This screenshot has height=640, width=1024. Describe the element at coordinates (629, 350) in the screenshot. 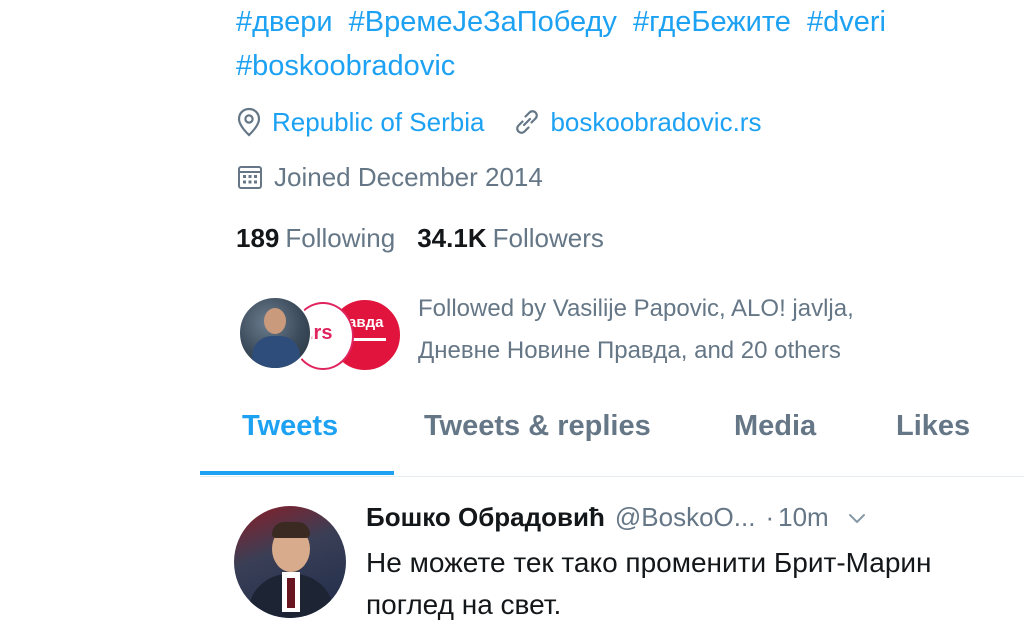

I see `followed-by-line-2: Дневне Новине Правда, and 20 others` at that location.